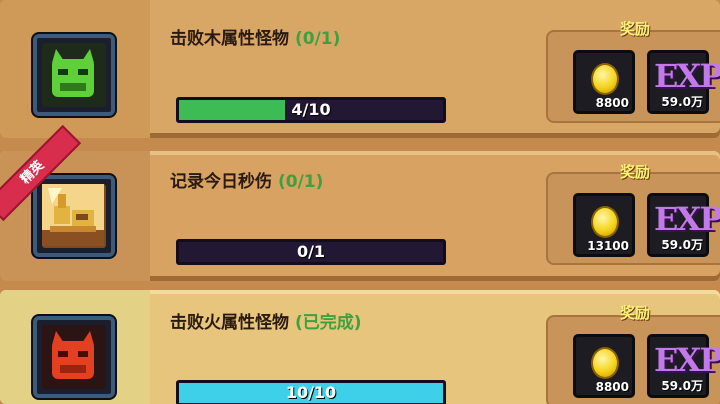 The width and height of the screenshot is (720, 404). What do you see at coordinates (608, 246) in the screenshot?
I see `coin-amount: 13100` at bounding box center [608, 246].